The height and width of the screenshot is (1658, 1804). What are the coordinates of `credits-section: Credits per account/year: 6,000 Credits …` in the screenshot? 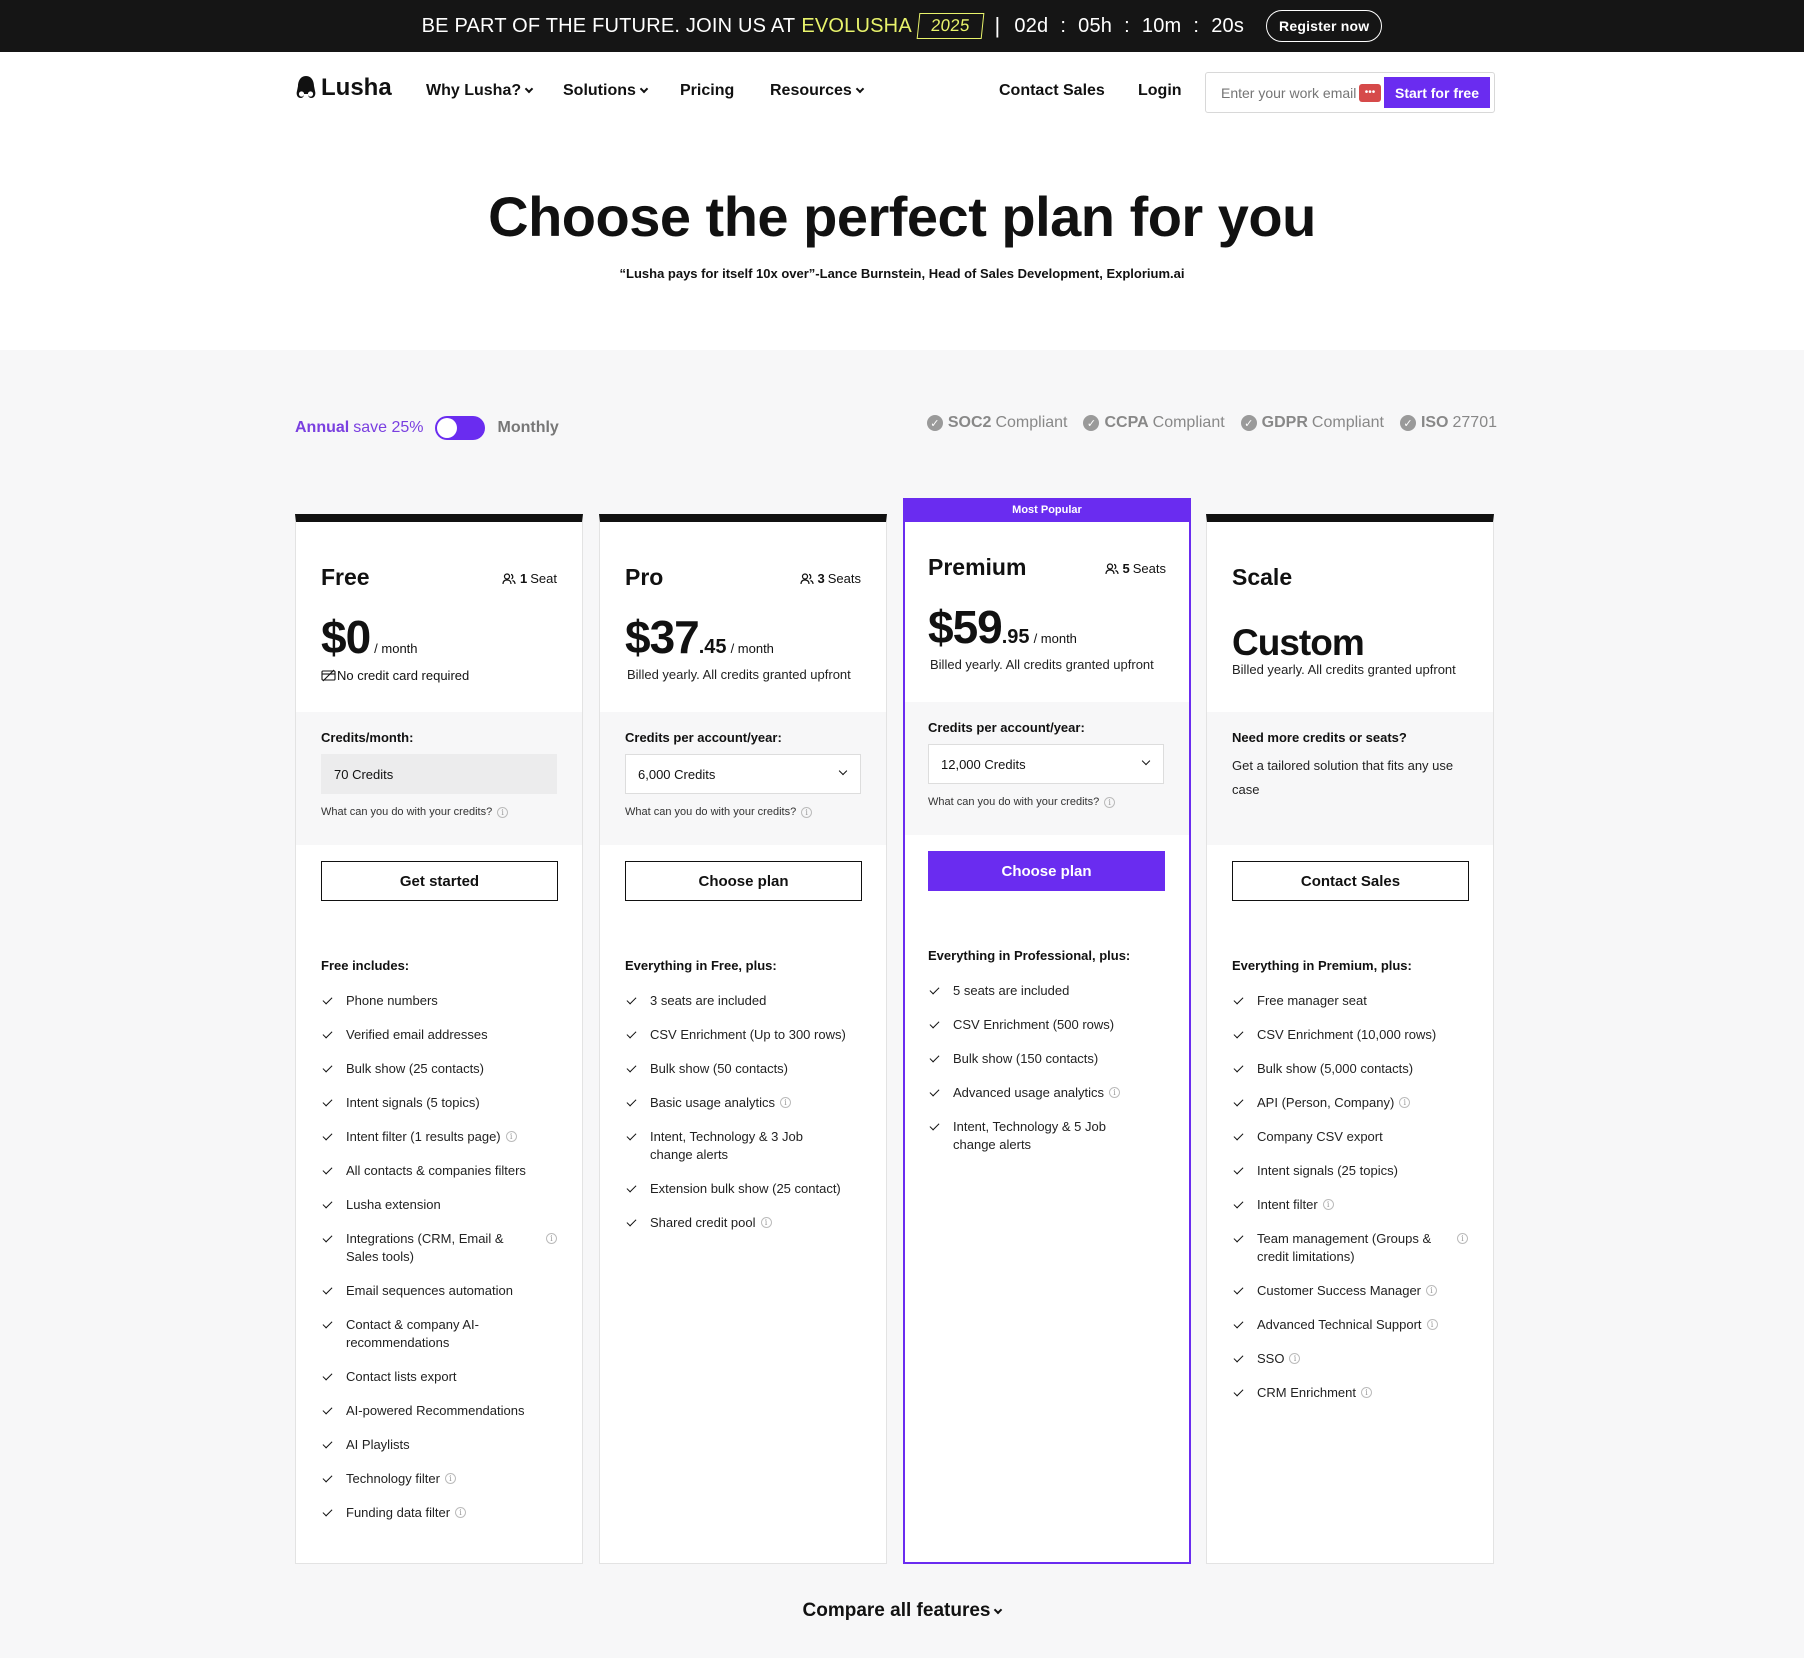 It's located at (743, 778).